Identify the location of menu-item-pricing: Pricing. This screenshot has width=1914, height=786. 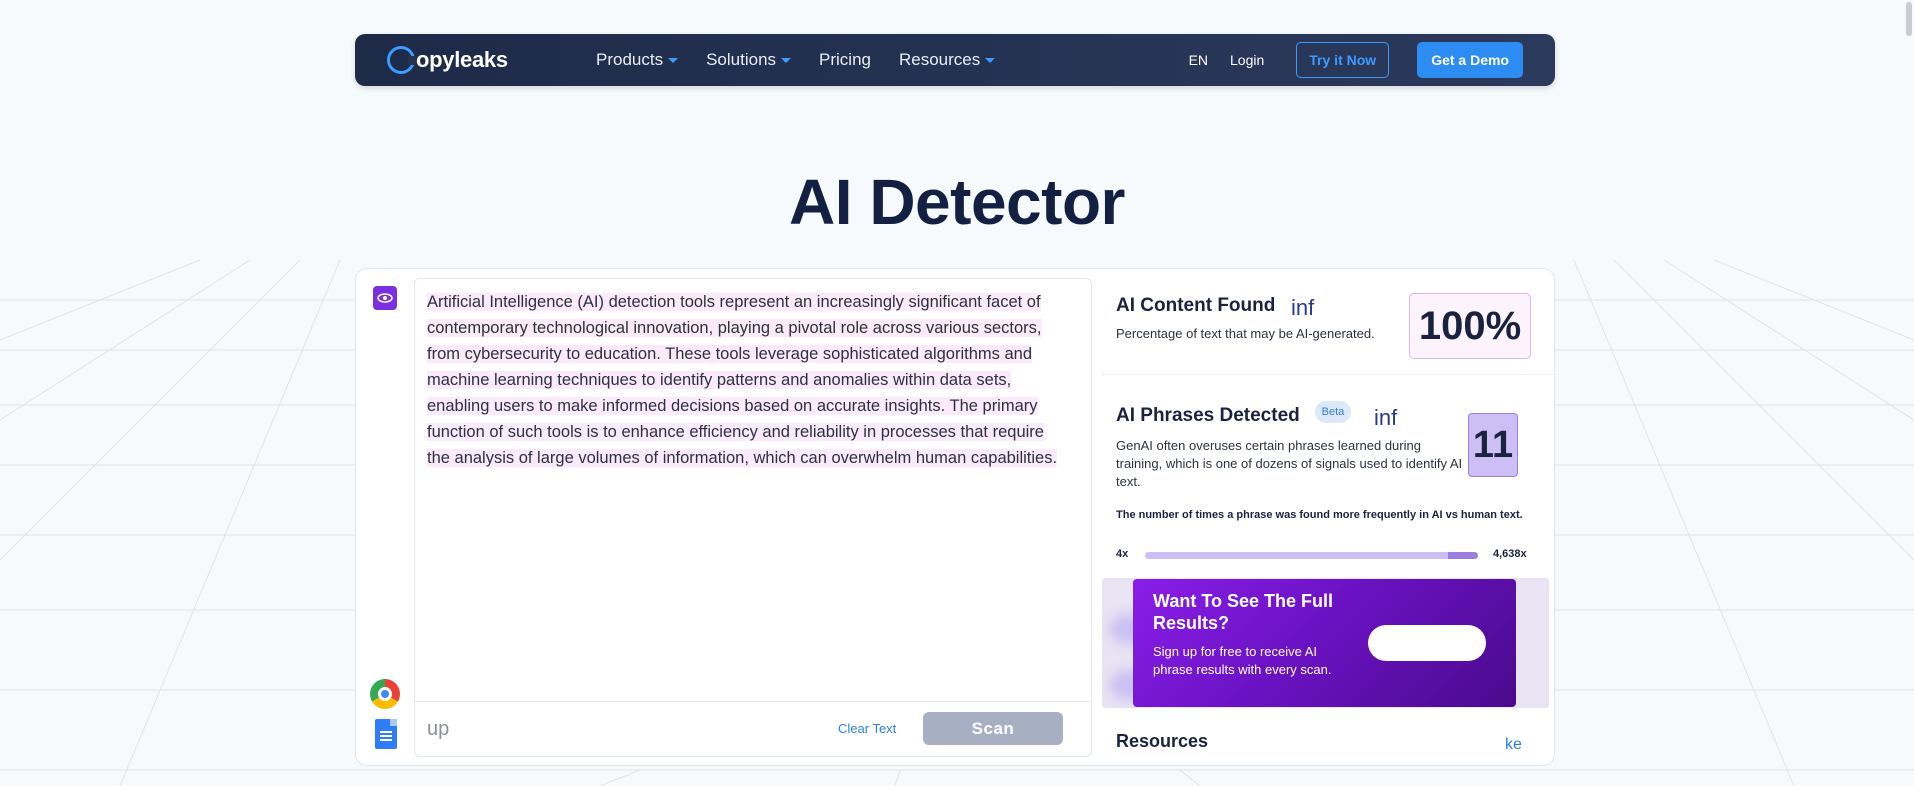
(845, 60).